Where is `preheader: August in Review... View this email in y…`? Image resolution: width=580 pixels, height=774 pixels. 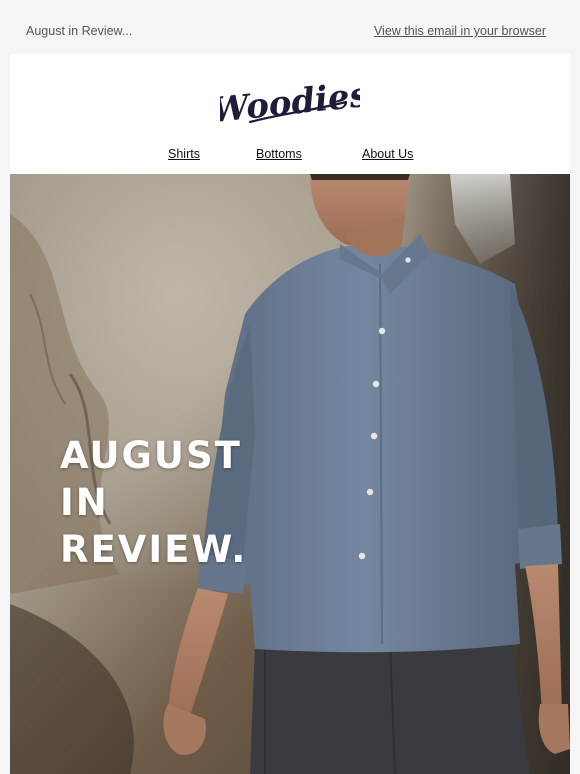 preheader: August in Review... View this email in y… is located at coordinates (290, 27).